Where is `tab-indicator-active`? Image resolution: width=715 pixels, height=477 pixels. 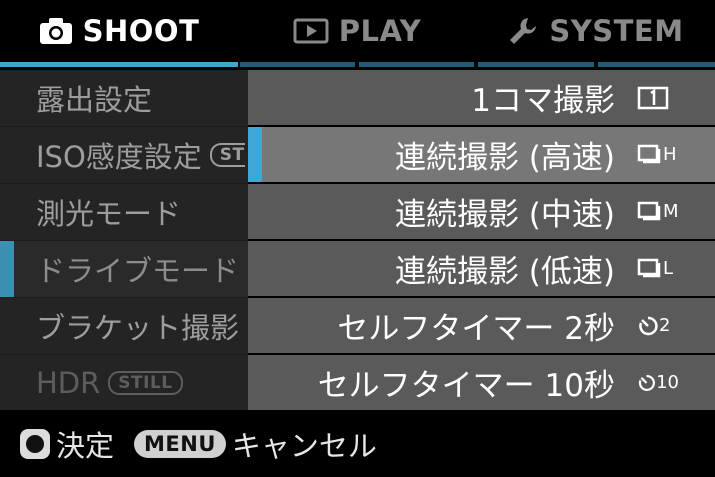 tab-indicator-active is located at coordinates (119, 64).